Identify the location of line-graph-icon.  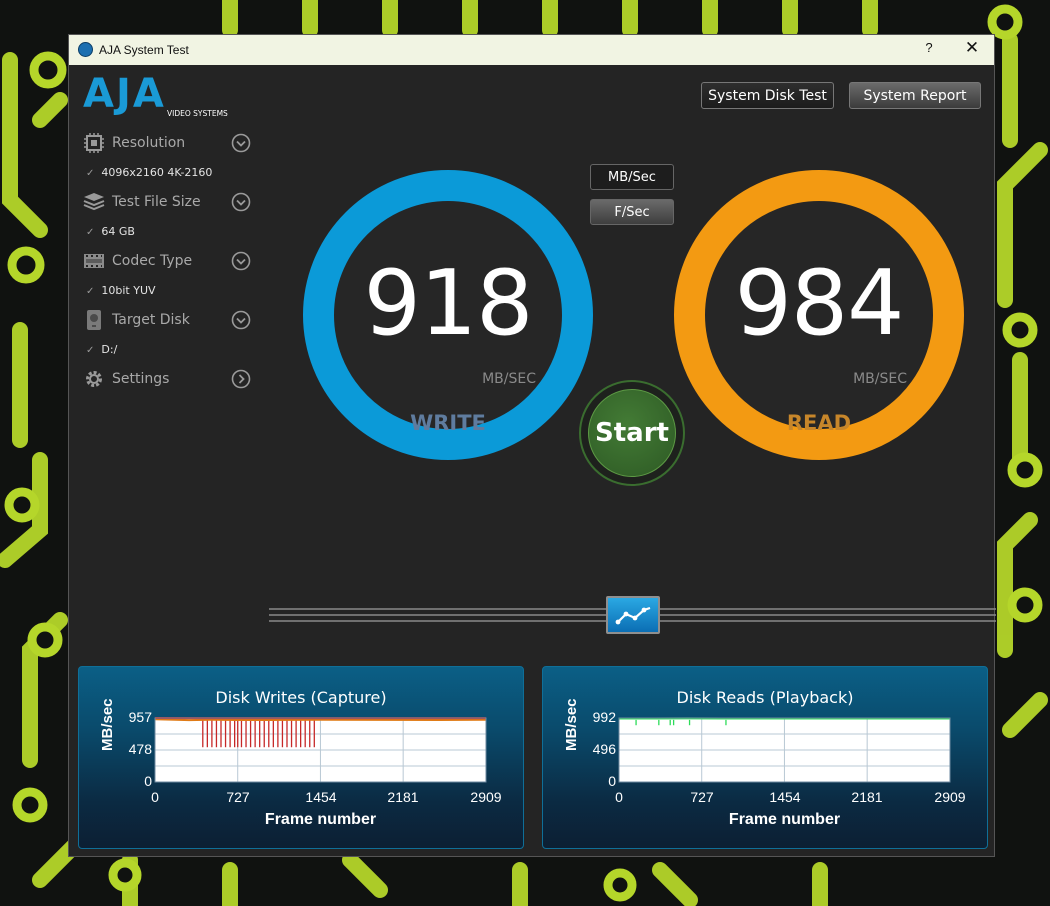
(633, 615).